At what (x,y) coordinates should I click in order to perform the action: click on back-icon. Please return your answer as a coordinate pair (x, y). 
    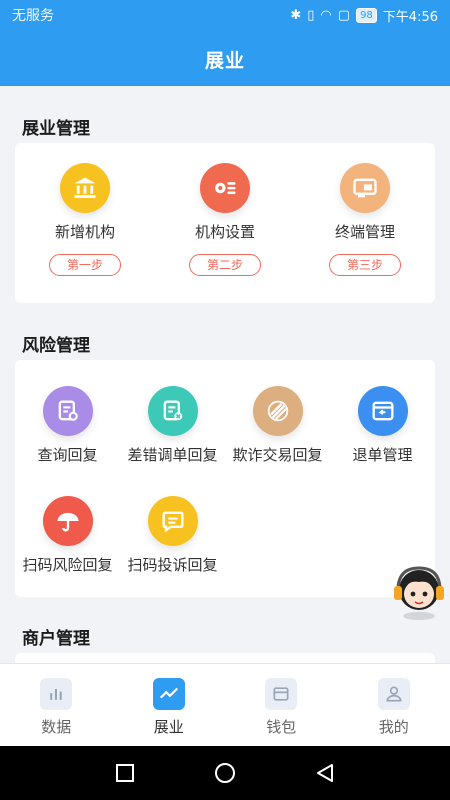
    Looking at the image, I should click on (325, 773).